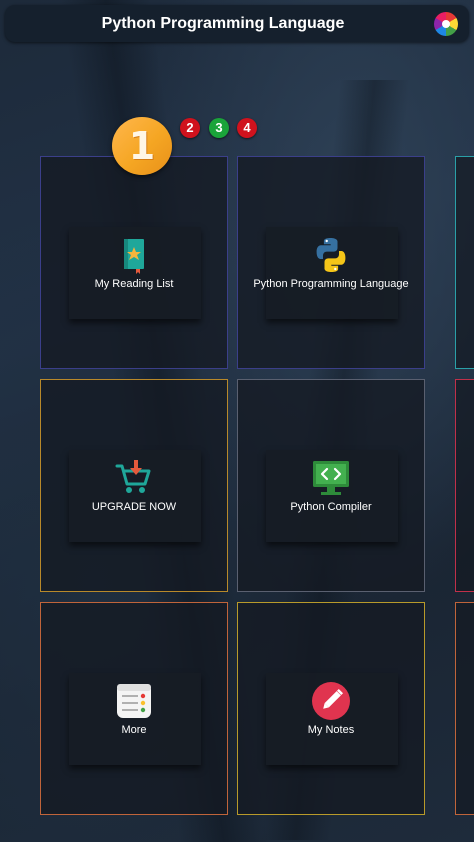 The width and height of the screenshot is (474, 842). I want to click on tile-my-reading-list: My Reading List, so click(134, 262).